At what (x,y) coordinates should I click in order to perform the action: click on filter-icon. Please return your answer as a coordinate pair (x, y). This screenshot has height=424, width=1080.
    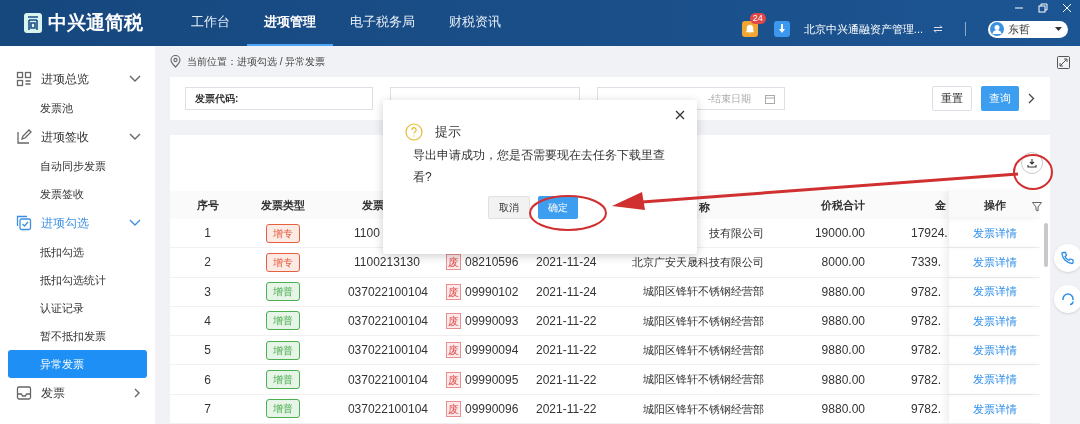
    Looking at the image, I should click on (1037, 206).